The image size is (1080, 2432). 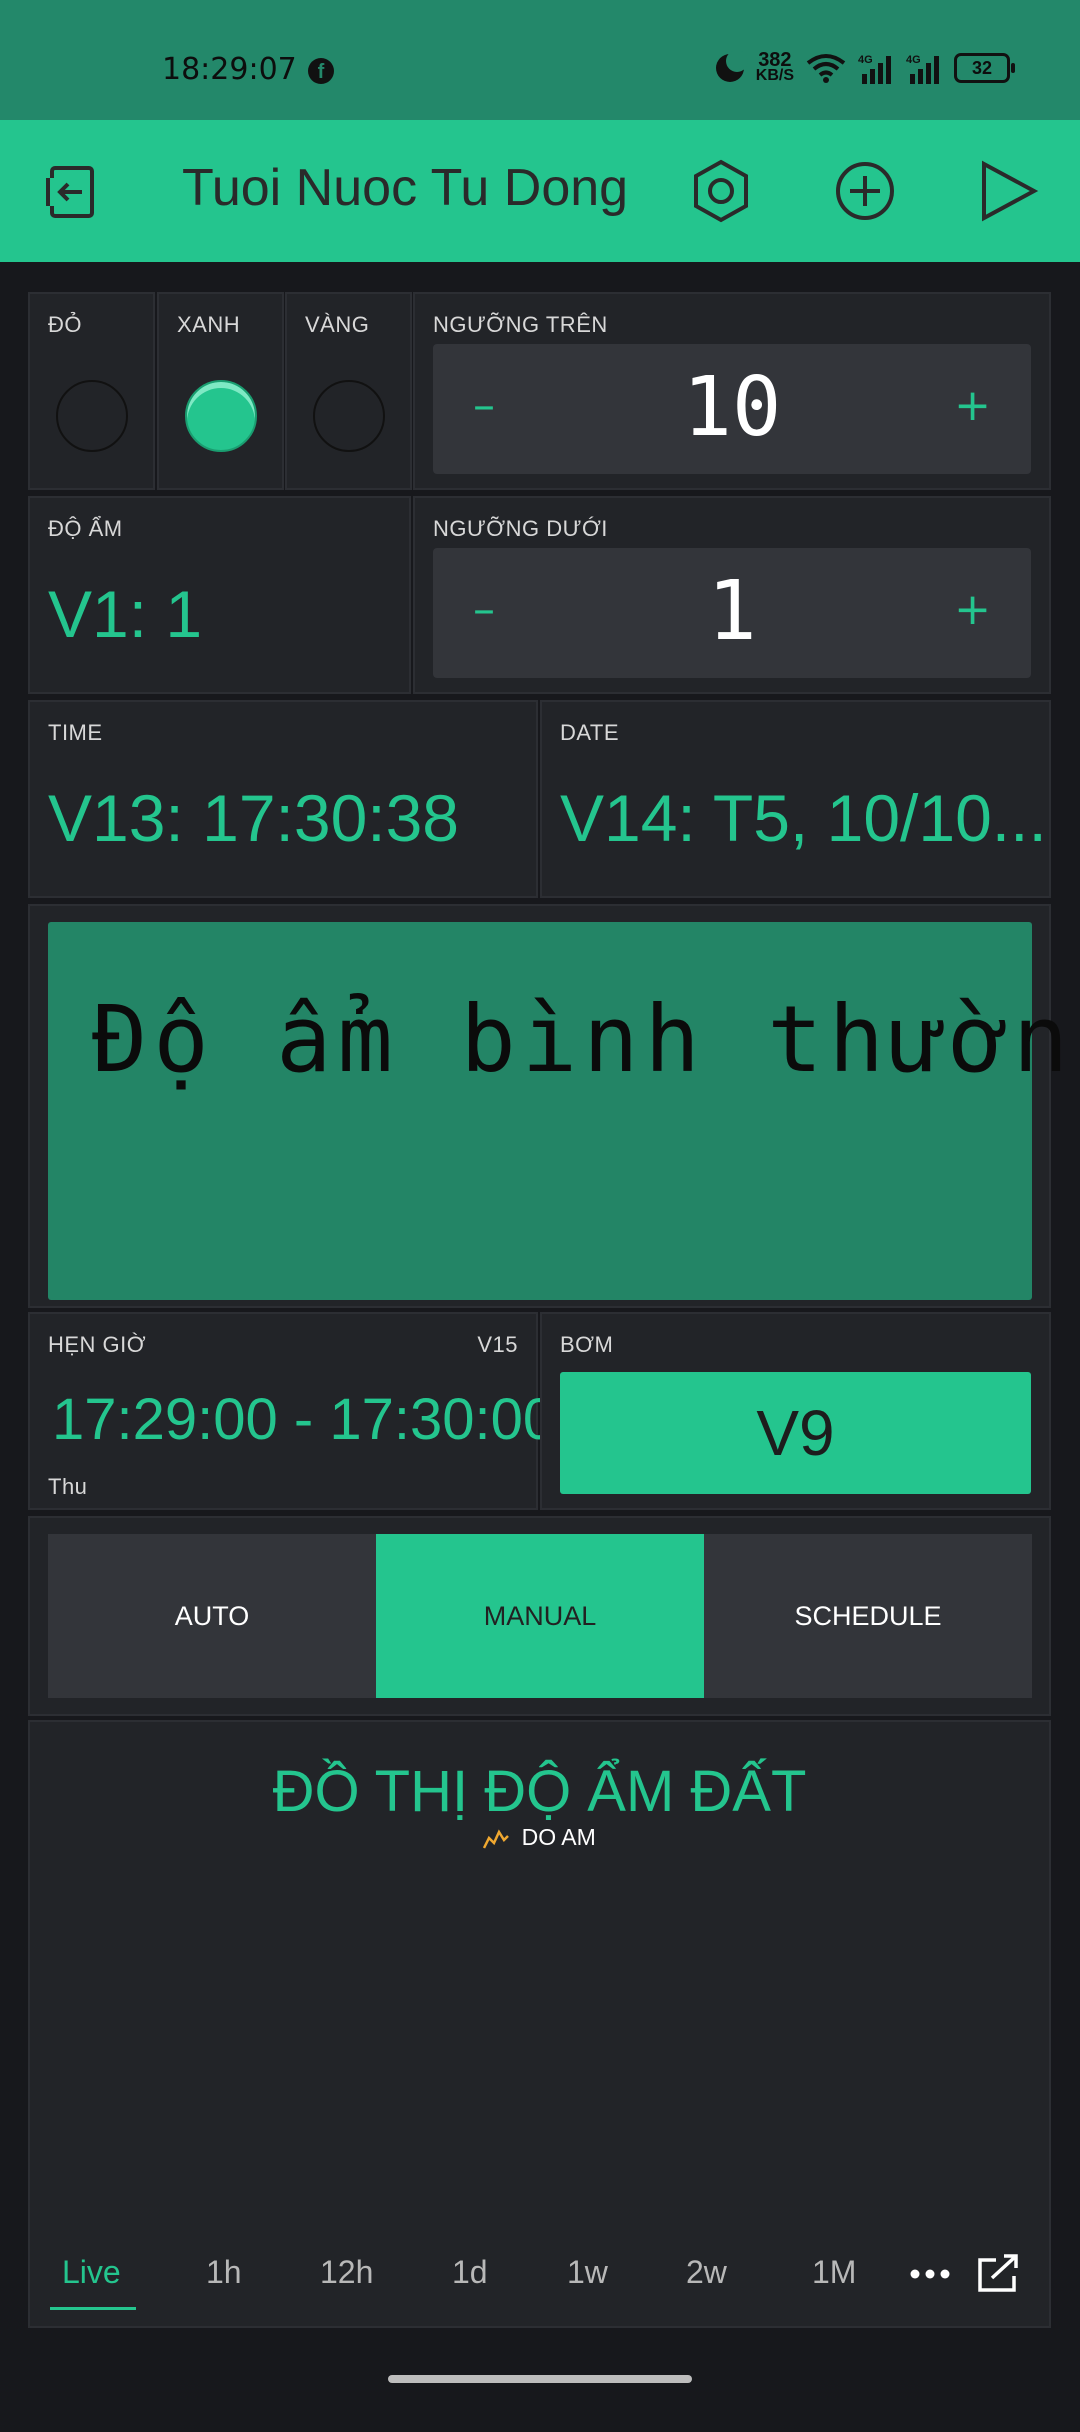 I want to click on humidity-label: ĐỘ ẨM, so click(x=85, y=528).